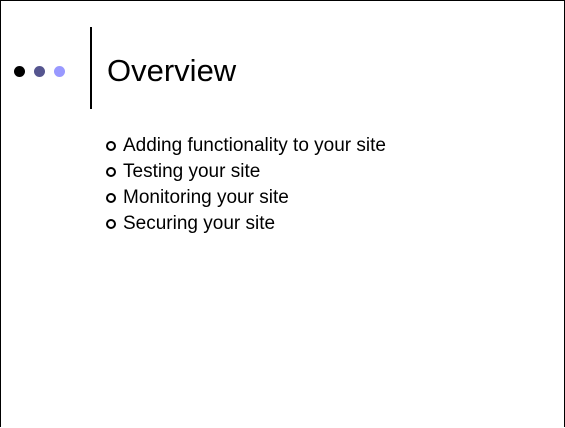 This screenshot has height=428, width=565. Describe the element at coordinates (172, 70) in the screenshot. I see `slide-title: Overview` at that location.